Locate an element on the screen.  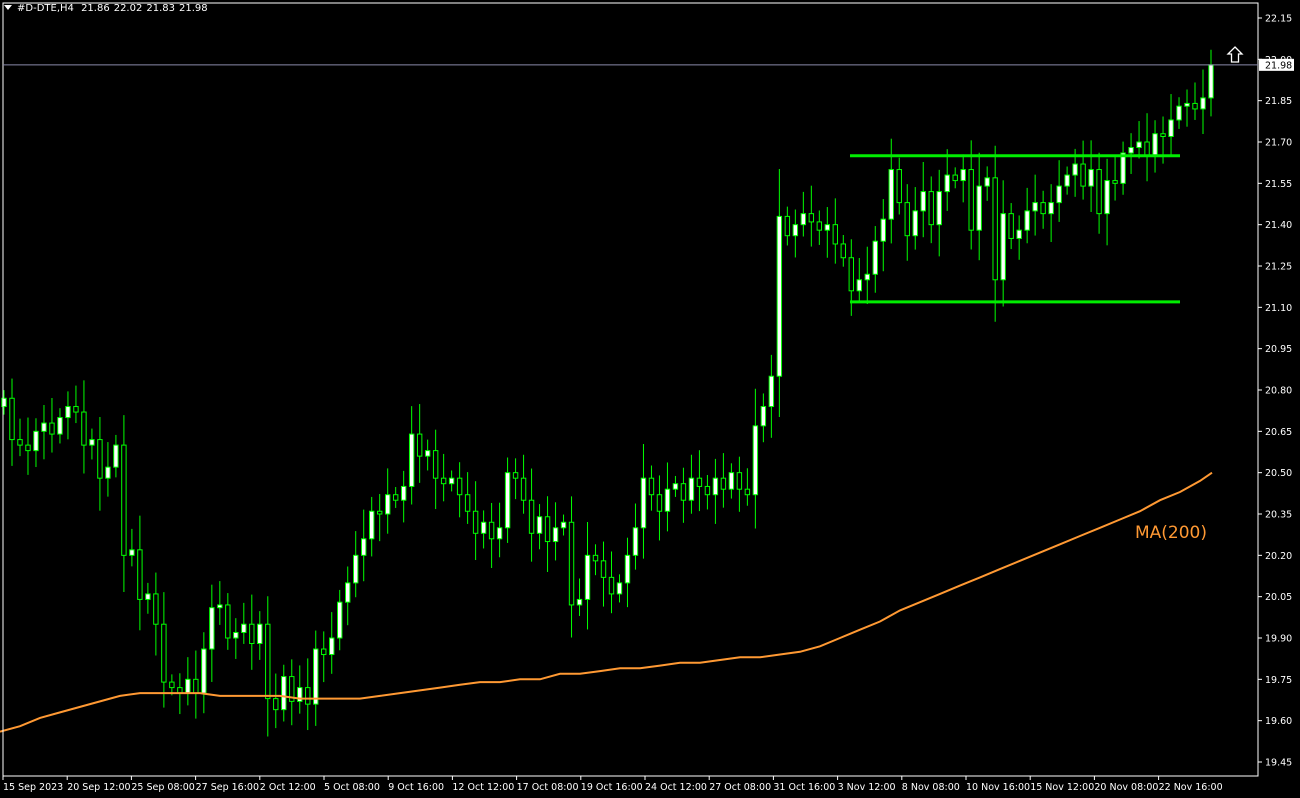
x-tick-label: 17 Oct 08:00 is located at coordinates (548, 787).